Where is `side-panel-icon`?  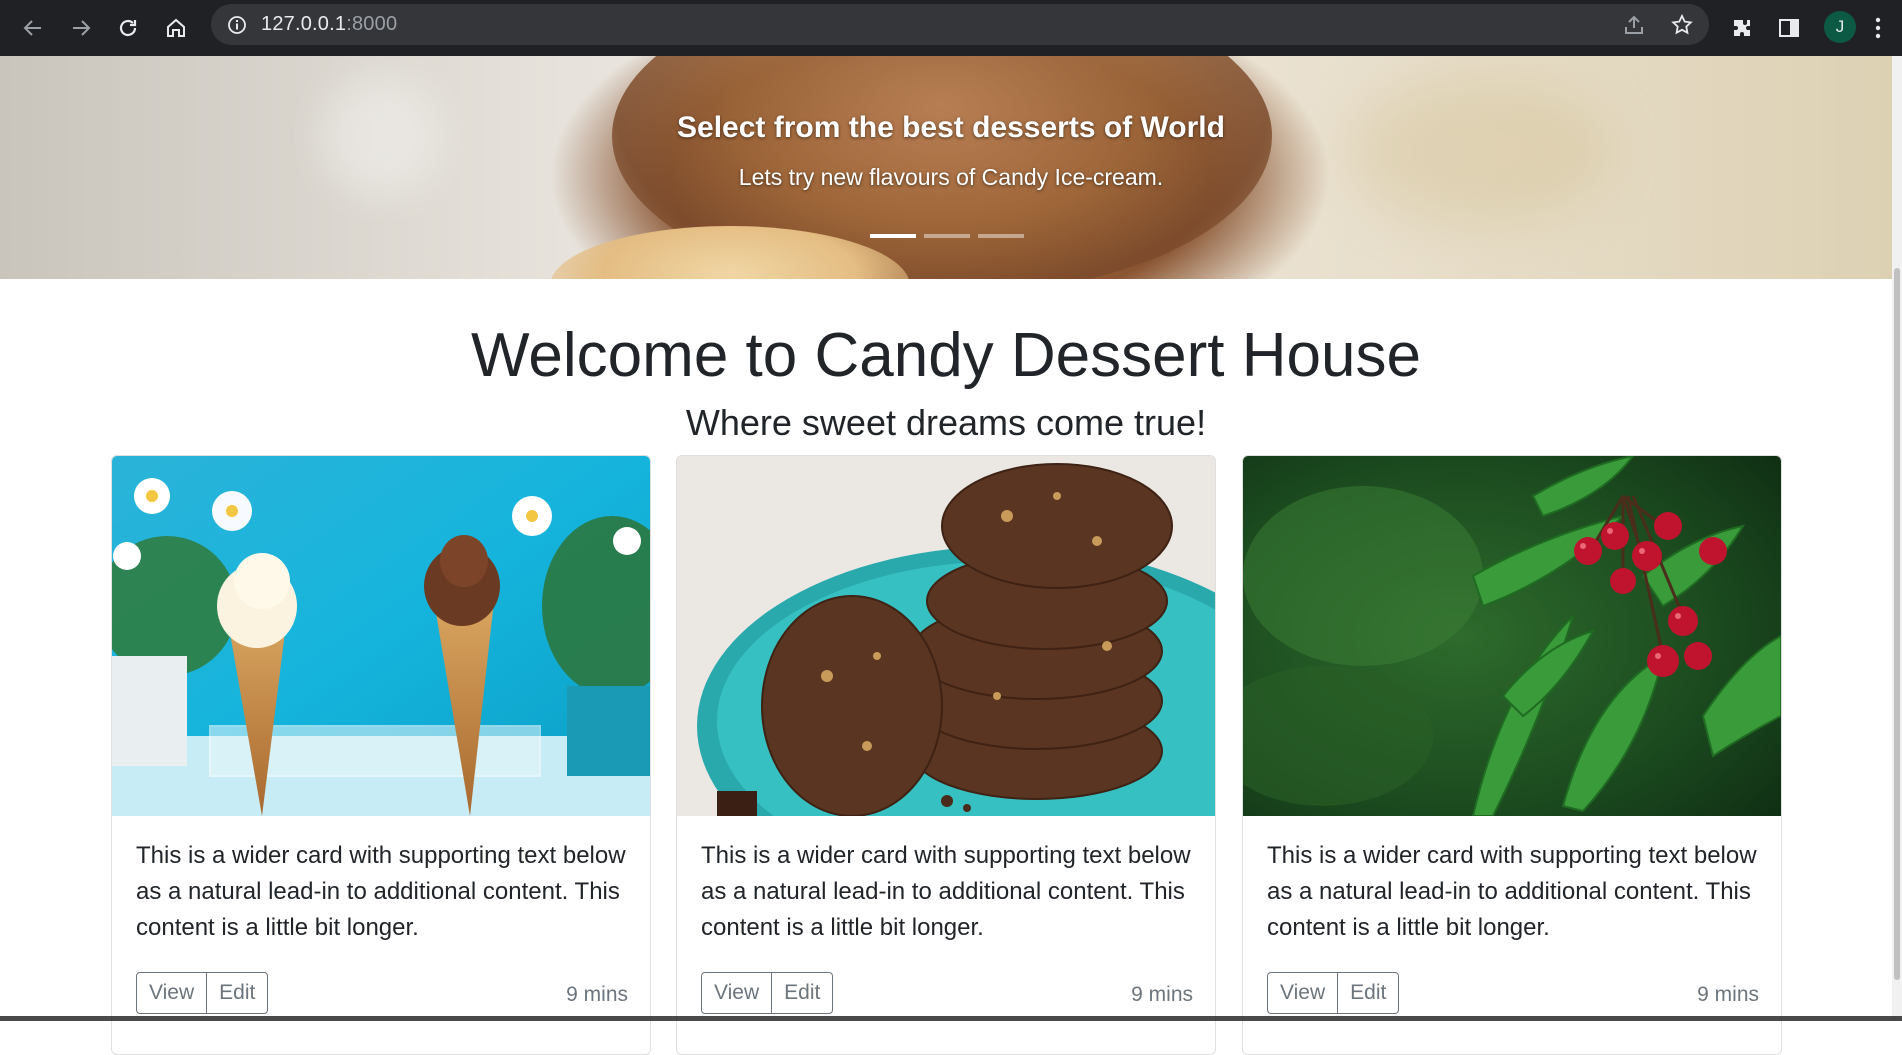 side-panel-icon is located at coordinates (1789, 28).